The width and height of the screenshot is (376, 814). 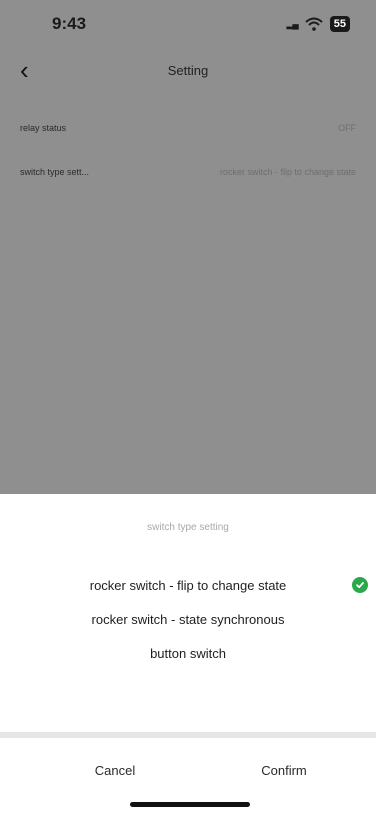 I want to click on relay-status-label: relay status, so click(x=43, y=128).